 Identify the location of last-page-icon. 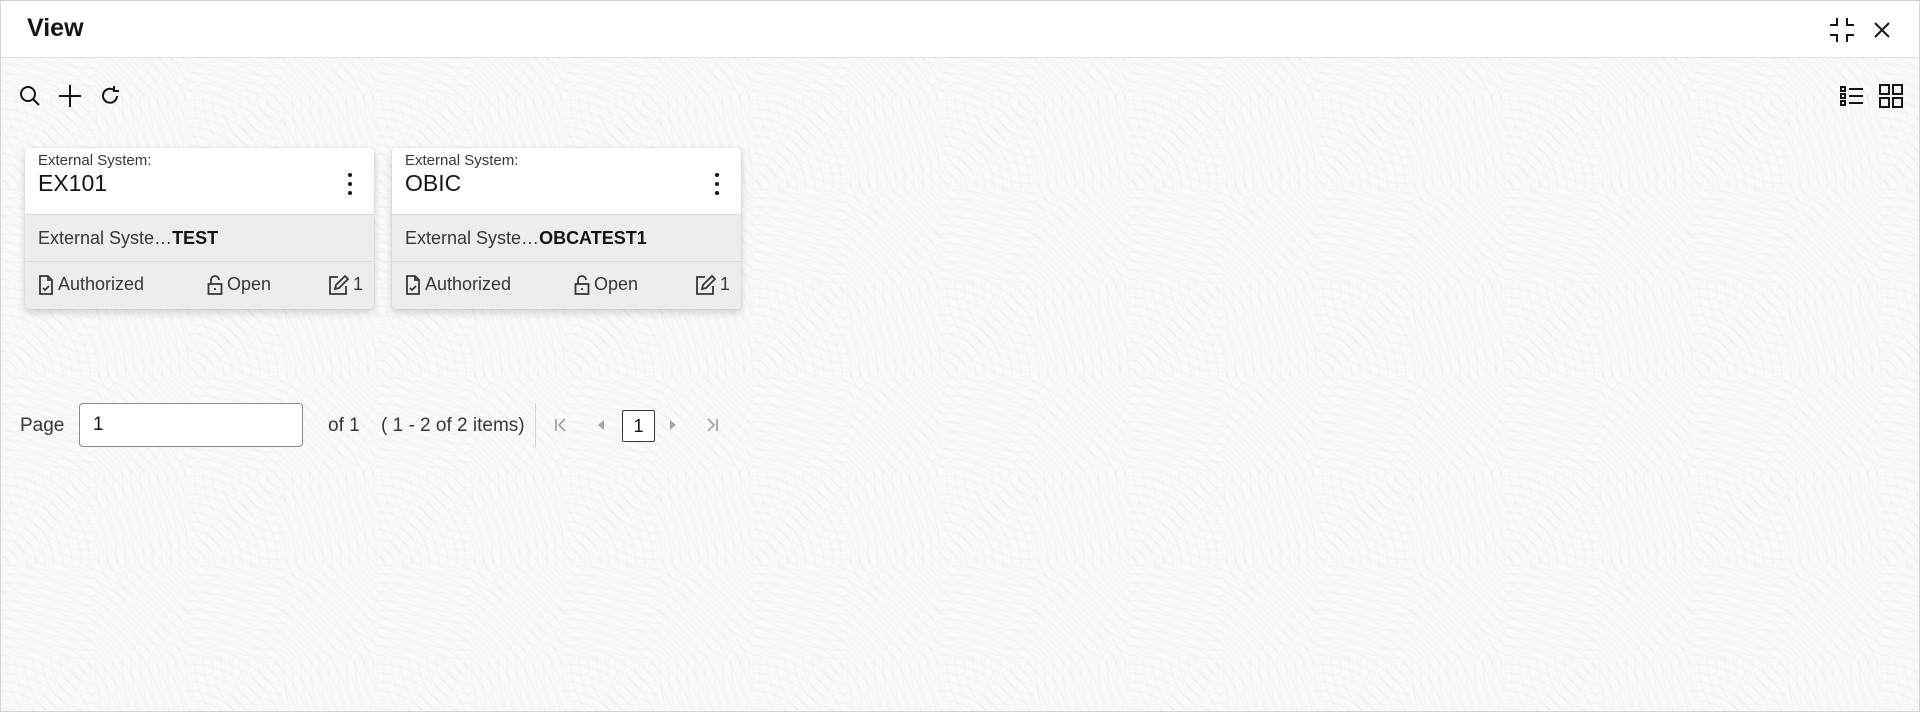
(712, 425).